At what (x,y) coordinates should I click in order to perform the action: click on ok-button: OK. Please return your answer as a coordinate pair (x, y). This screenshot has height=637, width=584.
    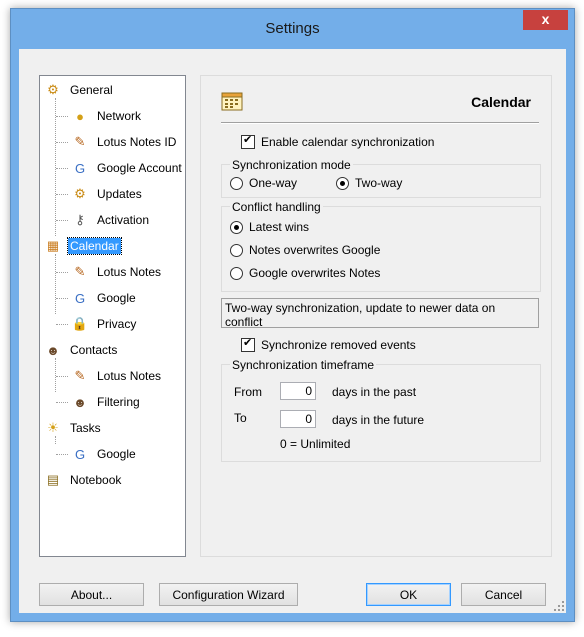
    Looking at the image, I should click on (408, 594).